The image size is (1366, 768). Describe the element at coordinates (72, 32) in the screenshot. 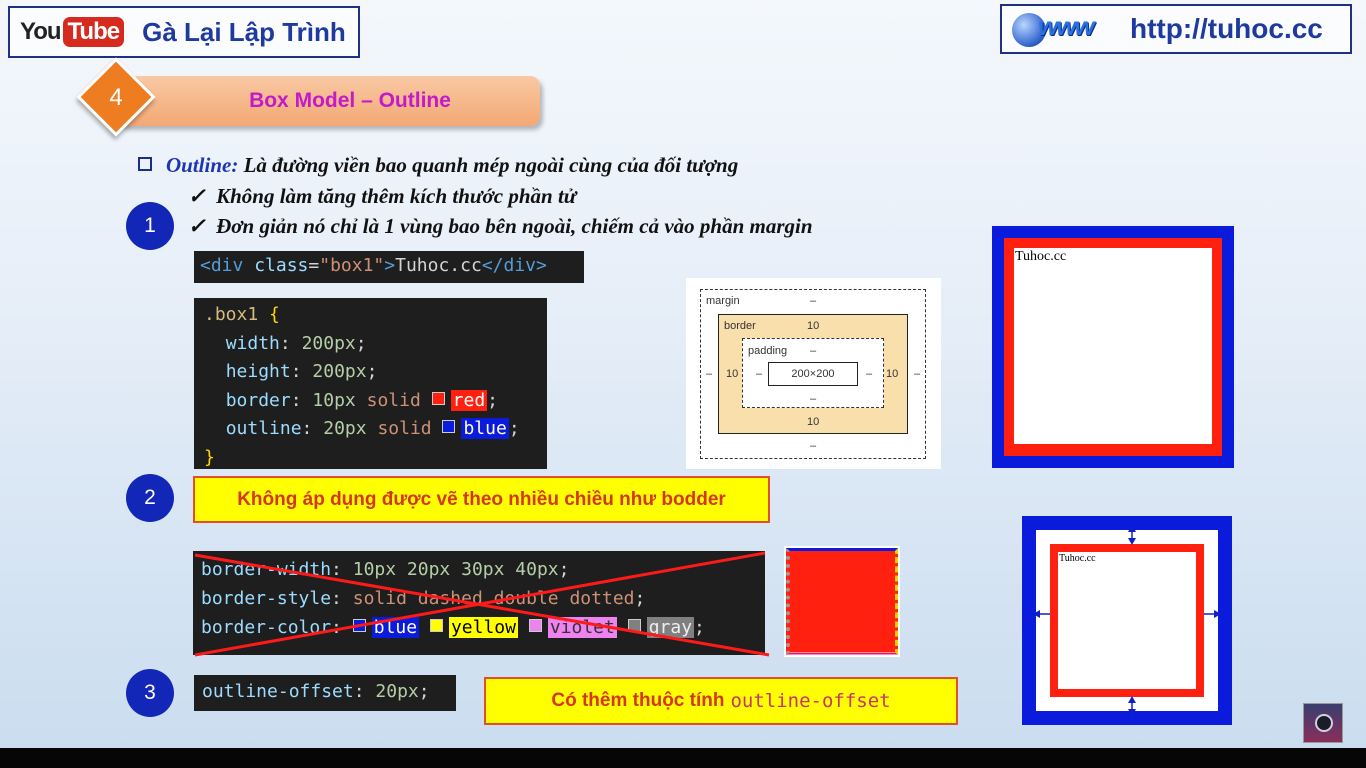

I see `youtube-logo: You Tube` at that location.